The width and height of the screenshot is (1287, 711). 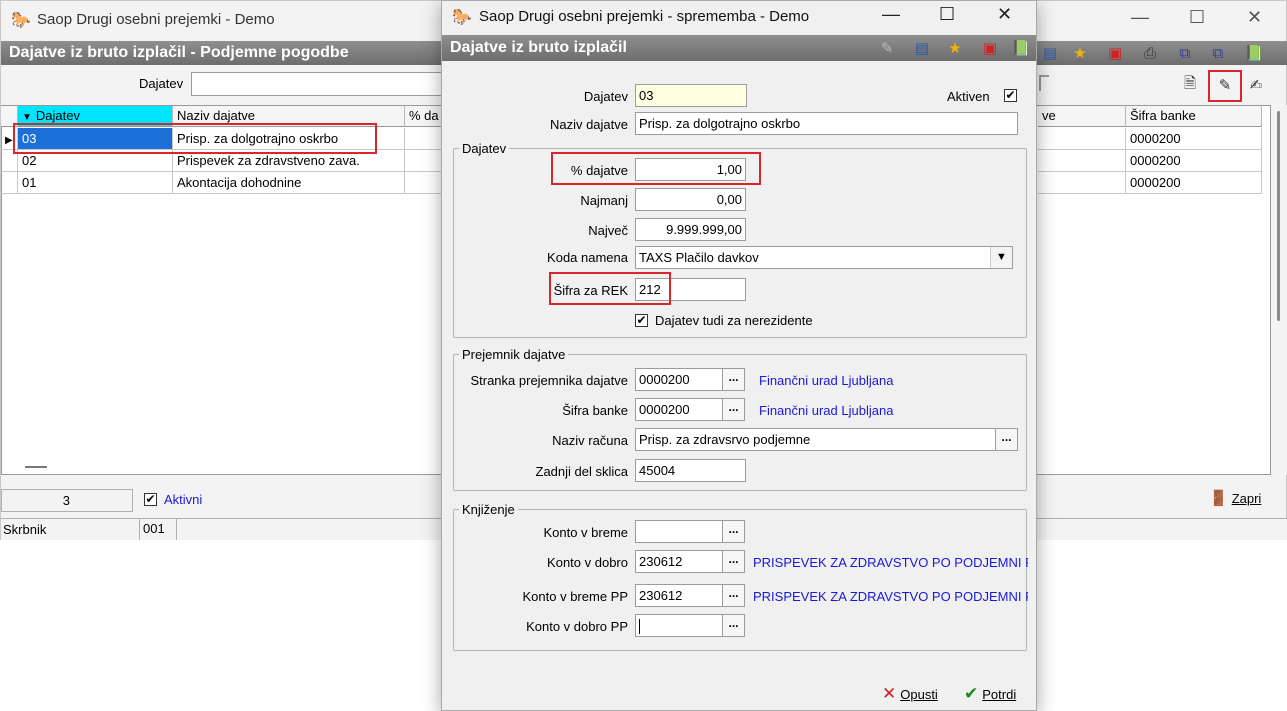 What do you see at coordinates (816, 439) in the screenshot?
I see `racun-field: Prisp. za zdravsrvo podjemne` at bounding box center [816, 439].